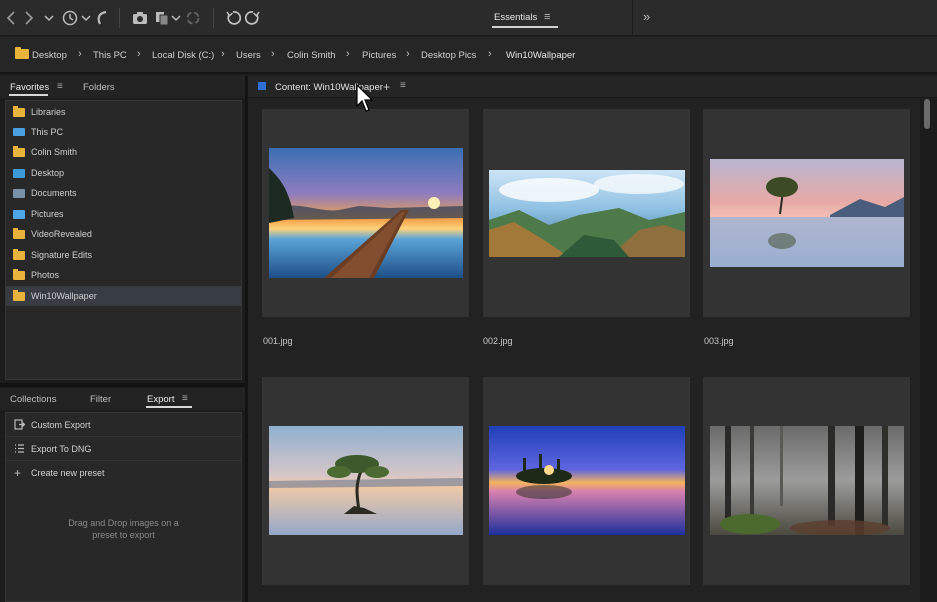 The image size is (937, 602). Describe the element at coordinates (61, 425) in the screenshot. I see `export-item-label: Custom Export` at that location.